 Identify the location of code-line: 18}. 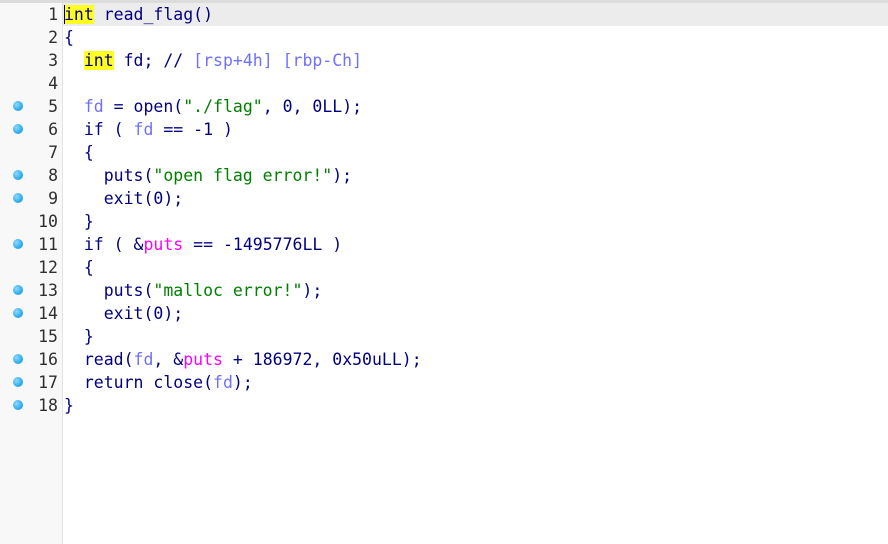
(444, 405).